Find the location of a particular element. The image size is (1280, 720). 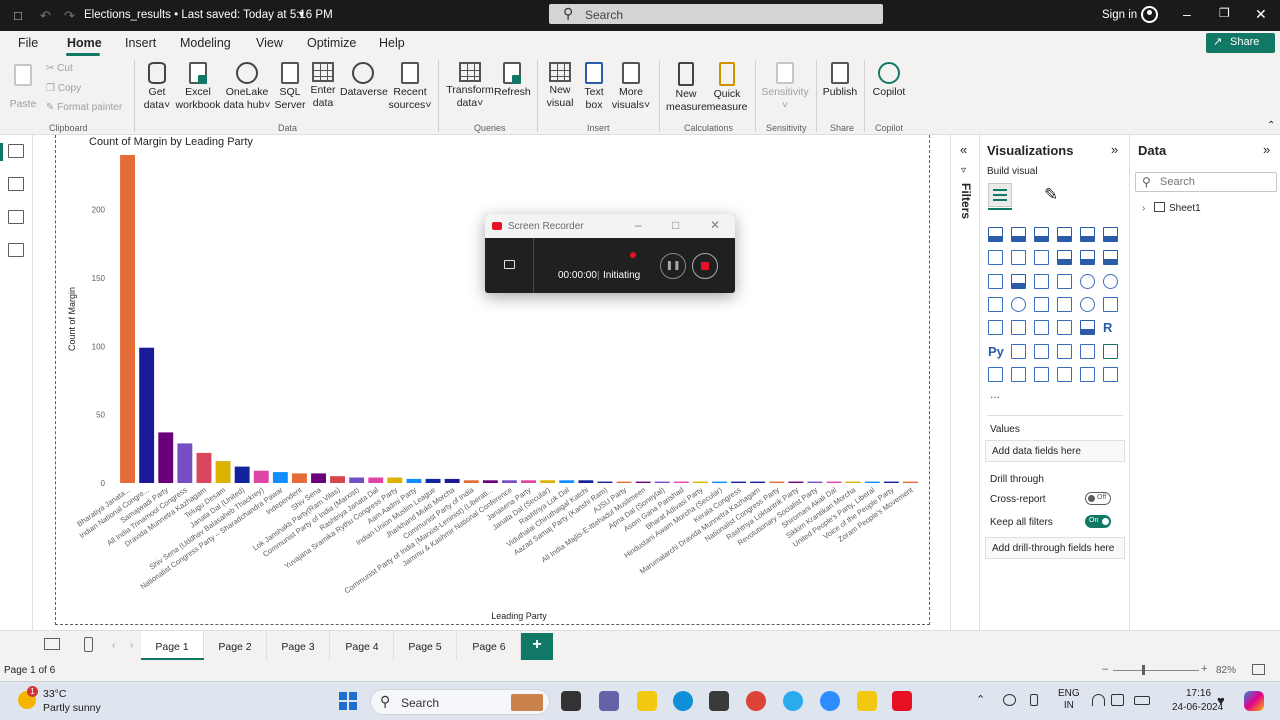

menu-optimize: Optimize is located at coordinates (331, 43).